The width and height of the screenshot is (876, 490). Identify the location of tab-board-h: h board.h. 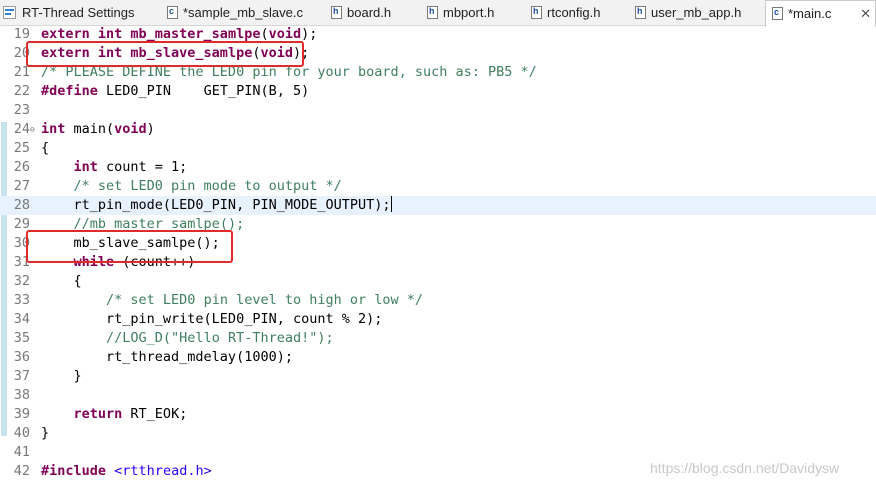
(370, 13).